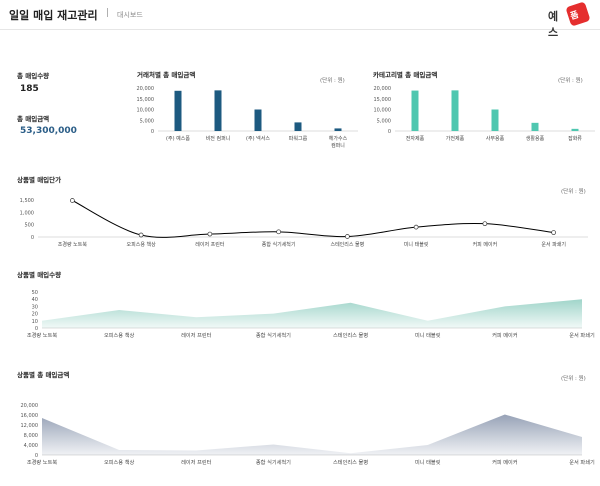  I want to click on price-chart-title: 상품별 매입단가, so click(39, 180).